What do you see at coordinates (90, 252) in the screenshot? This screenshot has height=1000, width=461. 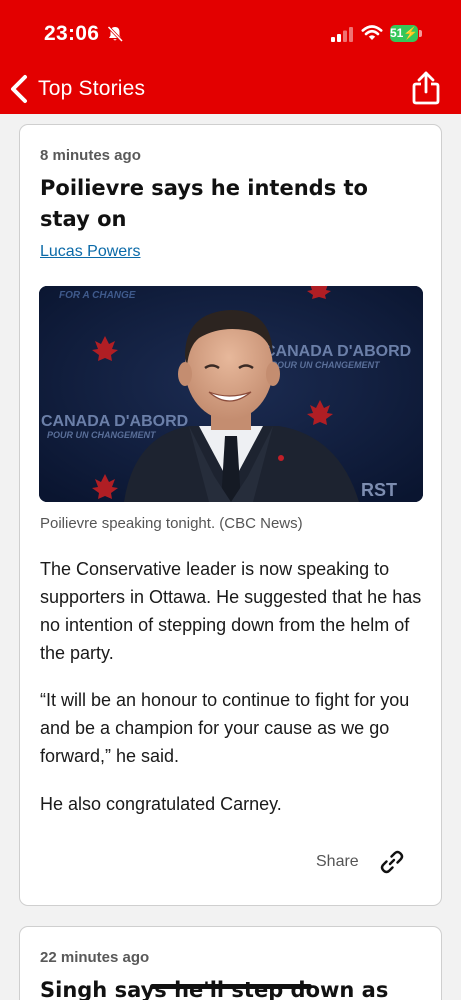 I see `author-link: Lucas Powers` at bounding box center [90, 252].